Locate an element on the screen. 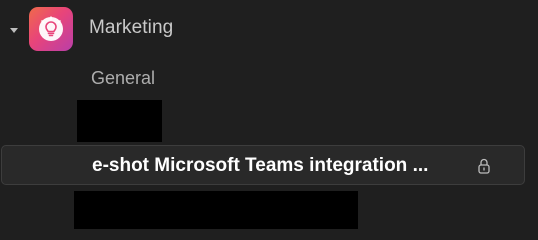 The height and width of the screenshot is (240, 538). channel-general: General is located at coordinates (123, 78).